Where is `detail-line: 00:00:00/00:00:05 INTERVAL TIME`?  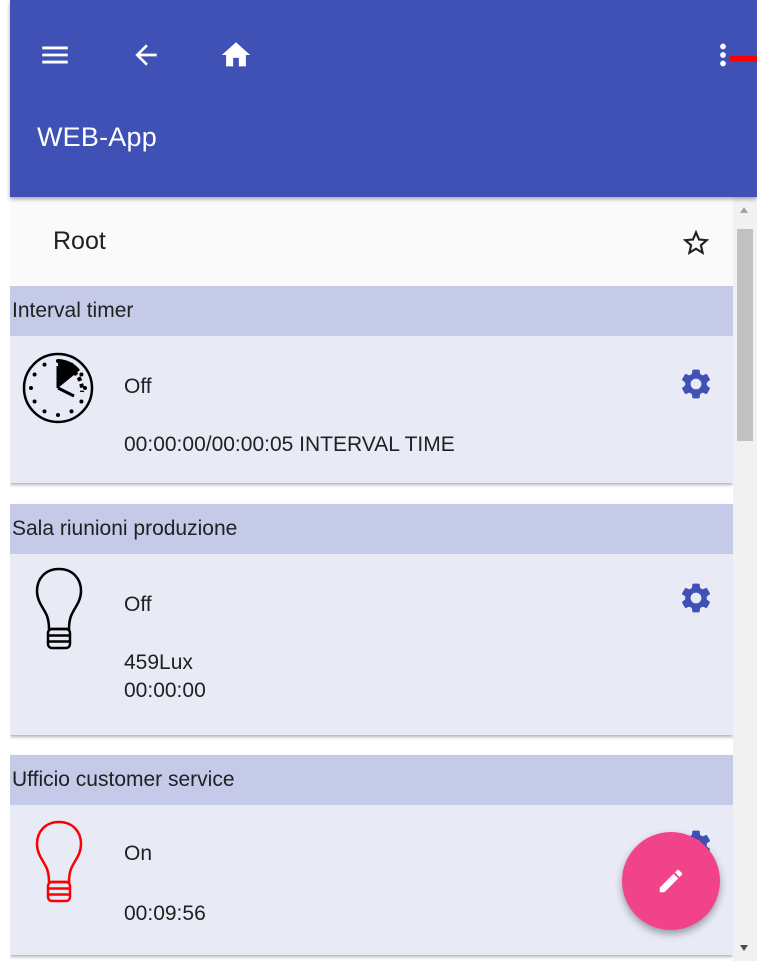
detail-line: 00:00:00/00:00:05 INTERVAL TIME is located at coordinates (289, 444).